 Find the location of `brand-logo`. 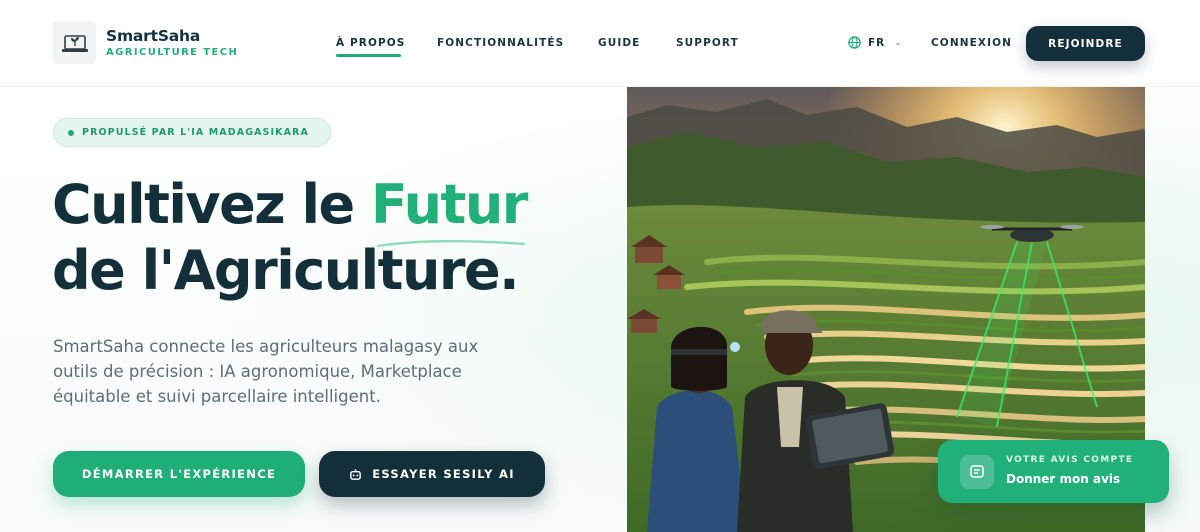

brand-logo is located at coordinates (74, 42).